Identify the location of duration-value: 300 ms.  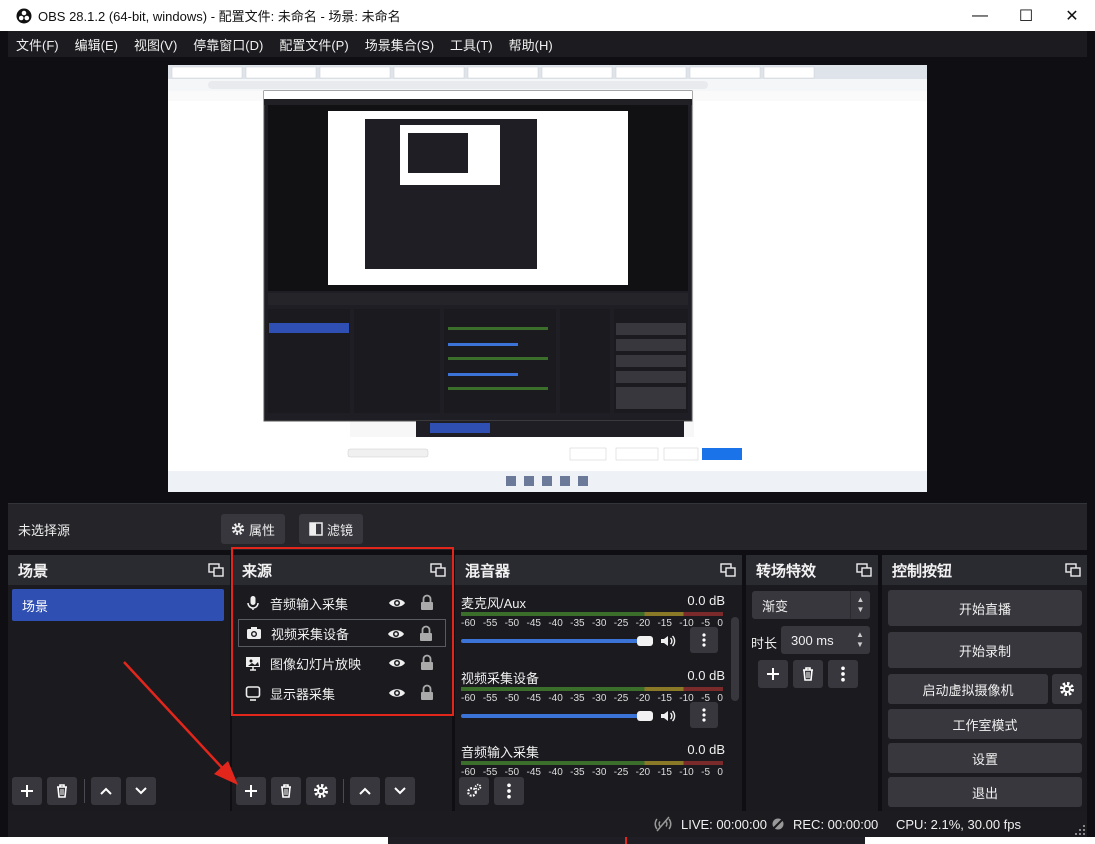
(812, 640).